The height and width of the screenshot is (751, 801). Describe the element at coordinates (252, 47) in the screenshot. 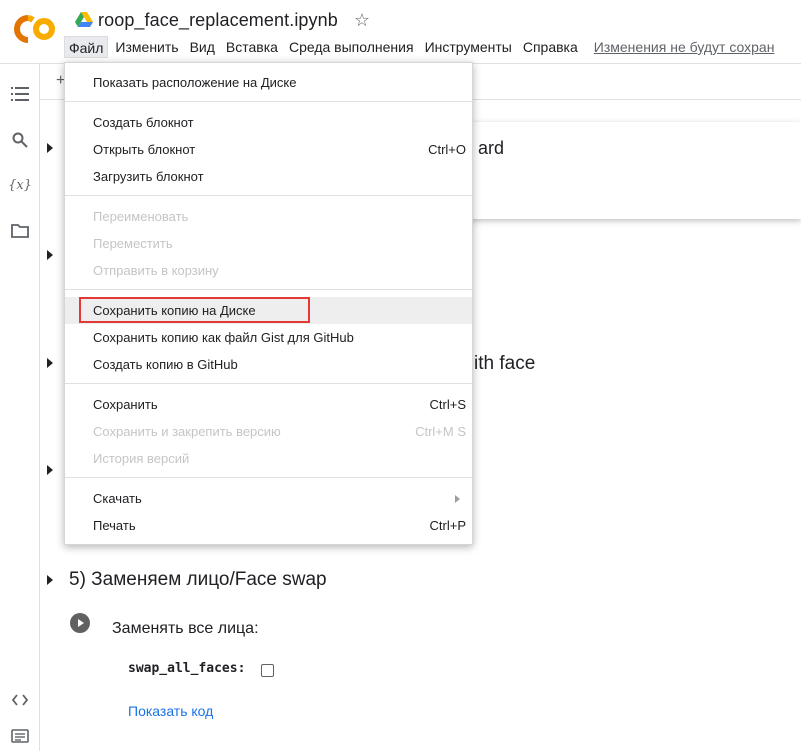

I see `menu-insert: Вставка` at that location.